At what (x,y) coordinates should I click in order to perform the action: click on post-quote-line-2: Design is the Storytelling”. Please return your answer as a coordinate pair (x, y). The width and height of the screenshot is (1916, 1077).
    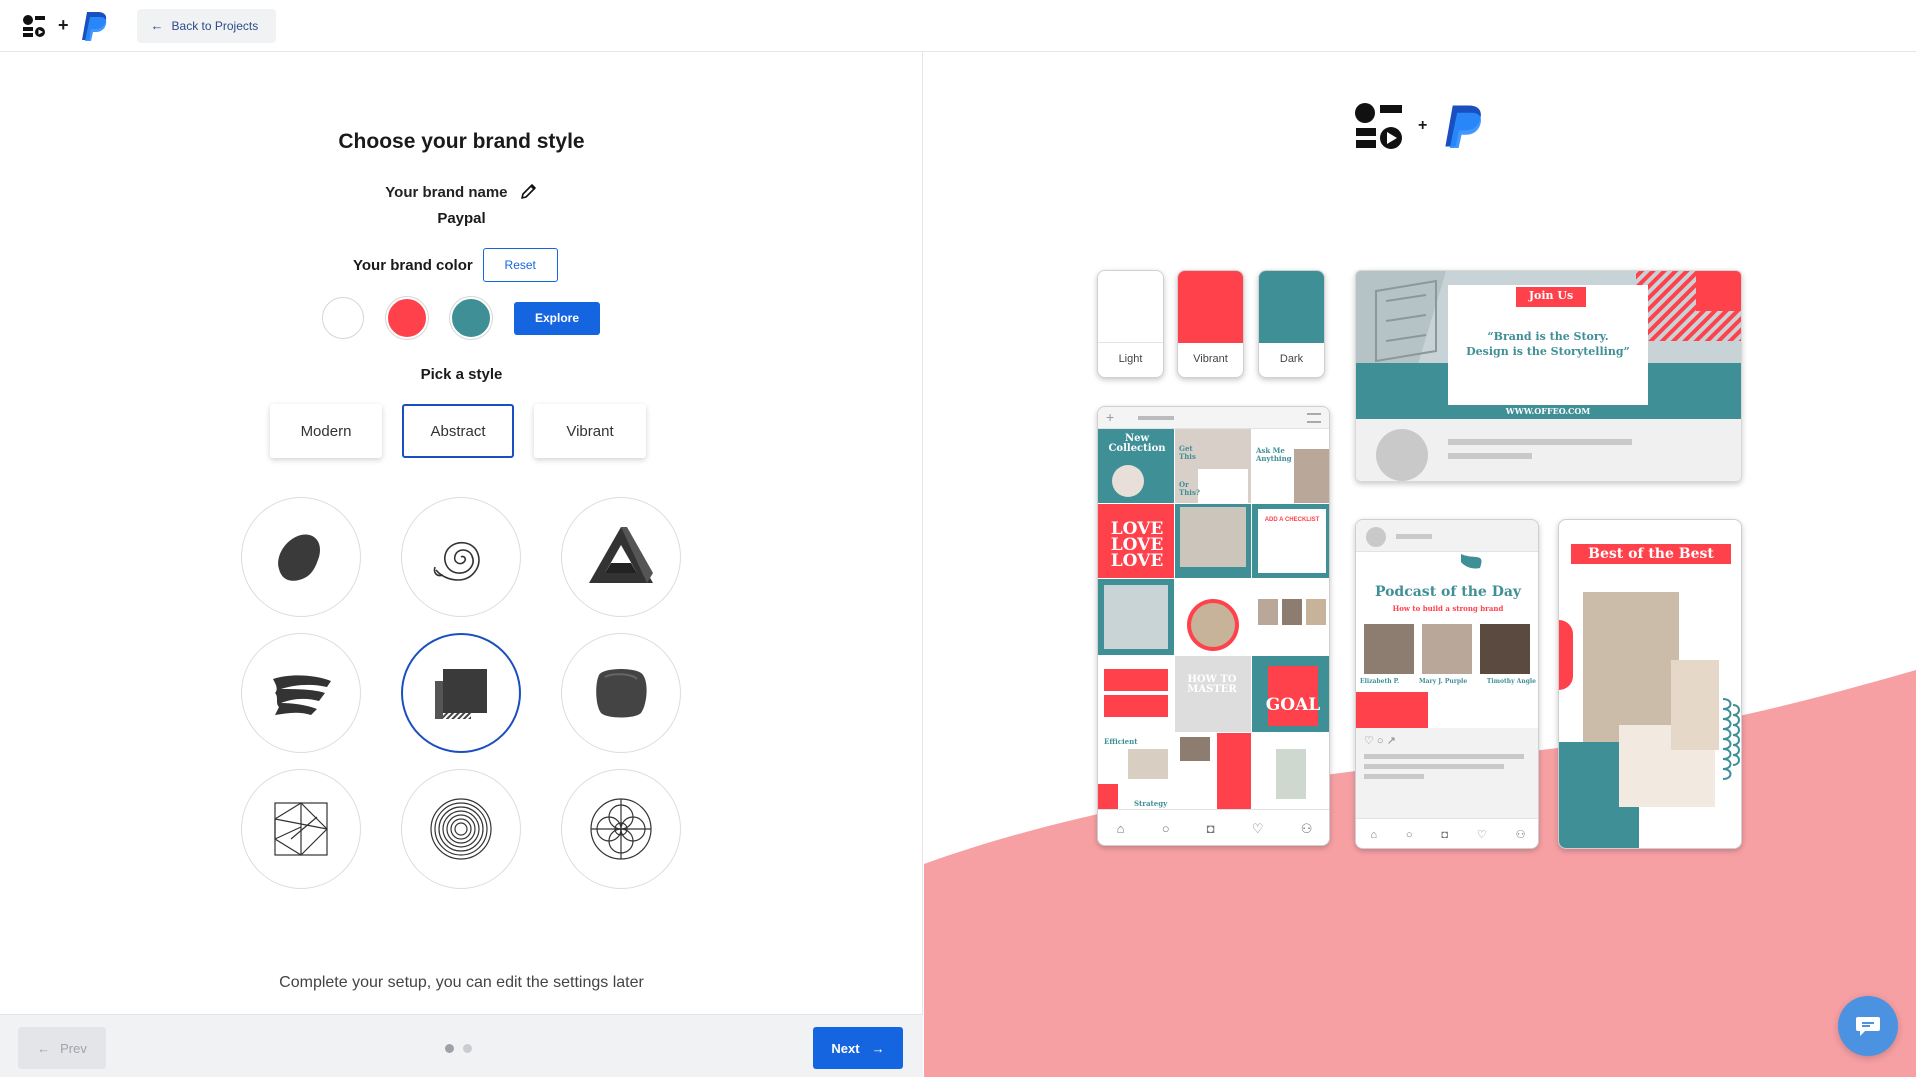
    Looking at the image, I should click on (1548, 351).